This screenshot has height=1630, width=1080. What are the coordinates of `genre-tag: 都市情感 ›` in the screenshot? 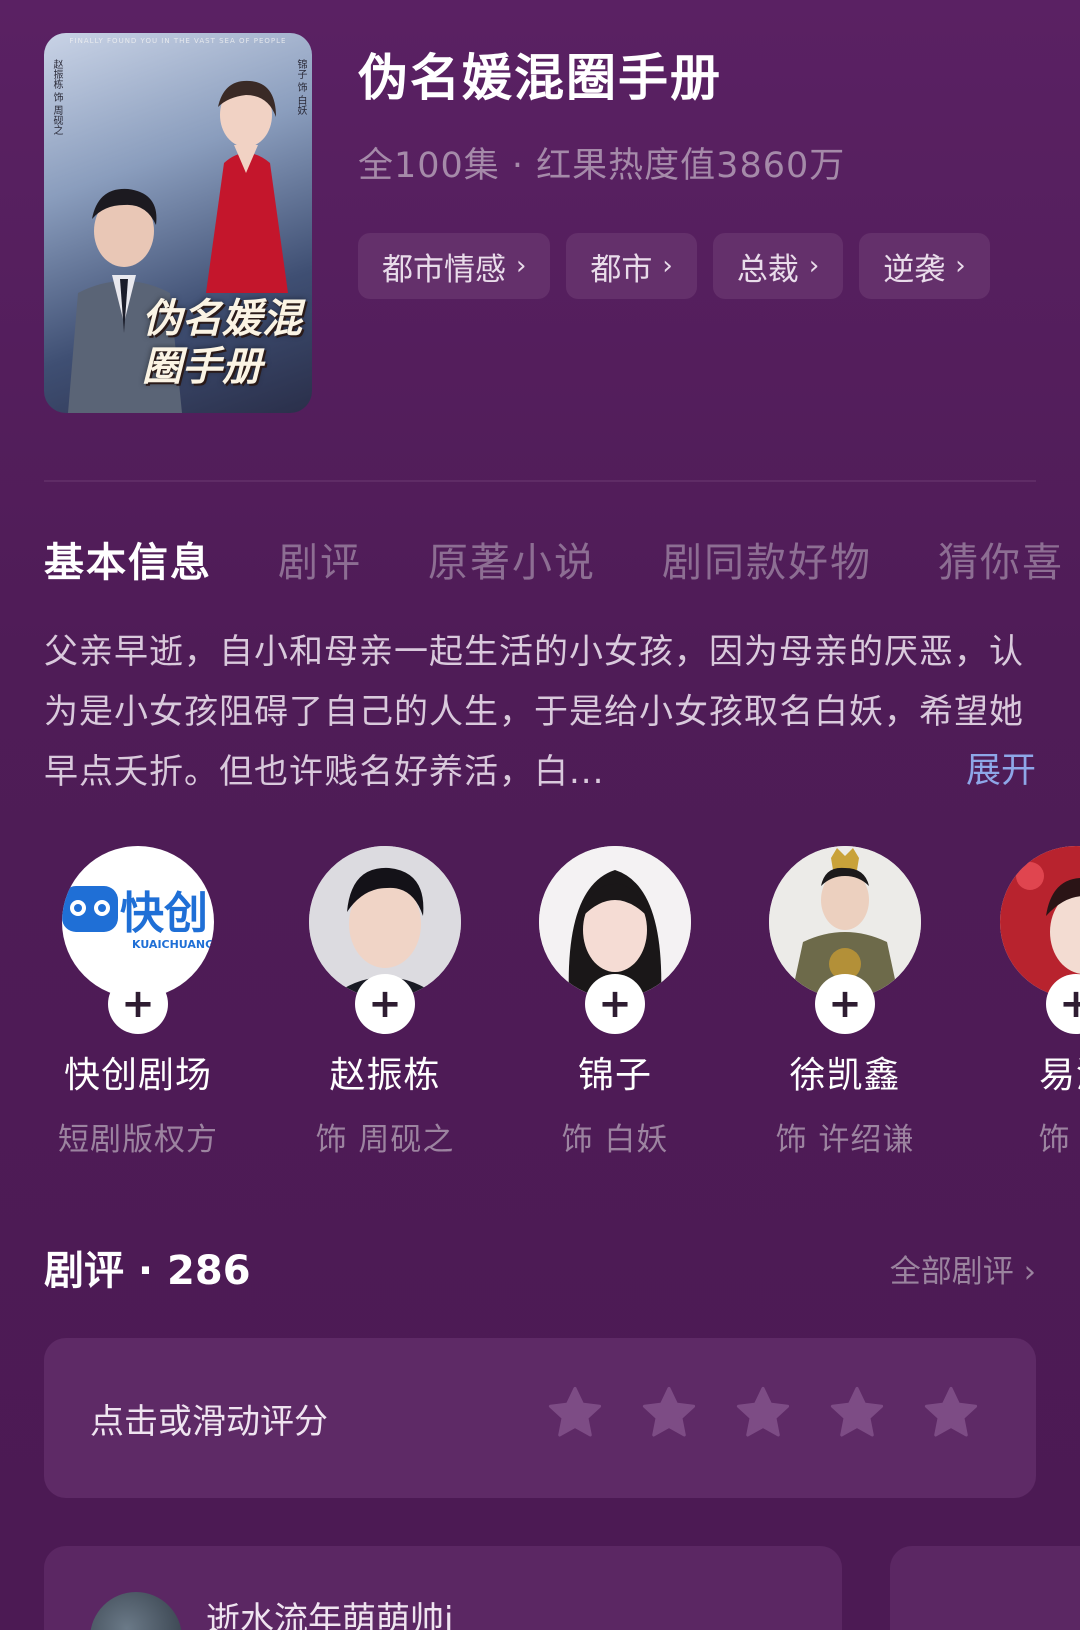 It's located at (454, 266).